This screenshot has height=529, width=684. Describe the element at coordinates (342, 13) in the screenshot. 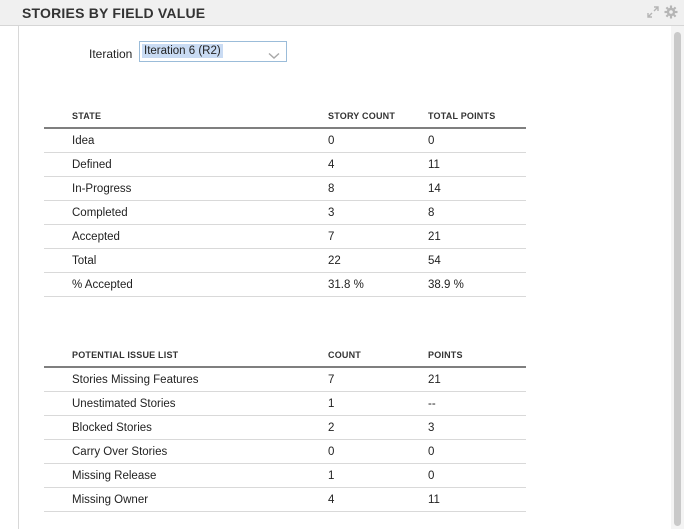

I see `panel-header: STORIES BY FIELD VALUE` at that location.